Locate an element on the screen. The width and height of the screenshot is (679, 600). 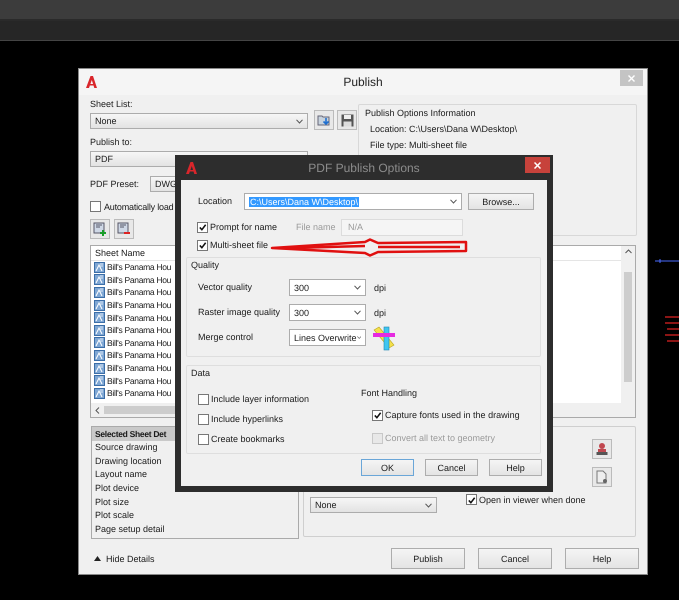
document-button is located at coordinates (602, 477).